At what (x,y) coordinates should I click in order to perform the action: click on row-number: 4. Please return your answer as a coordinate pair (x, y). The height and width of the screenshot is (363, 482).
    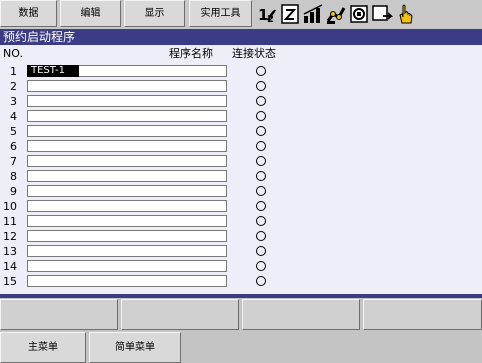
    Looking at the image, I should click on (13, 116).